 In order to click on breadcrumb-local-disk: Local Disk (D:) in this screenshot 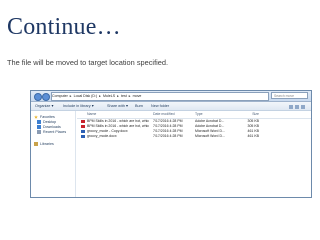, I will do `click(86, 96)`.